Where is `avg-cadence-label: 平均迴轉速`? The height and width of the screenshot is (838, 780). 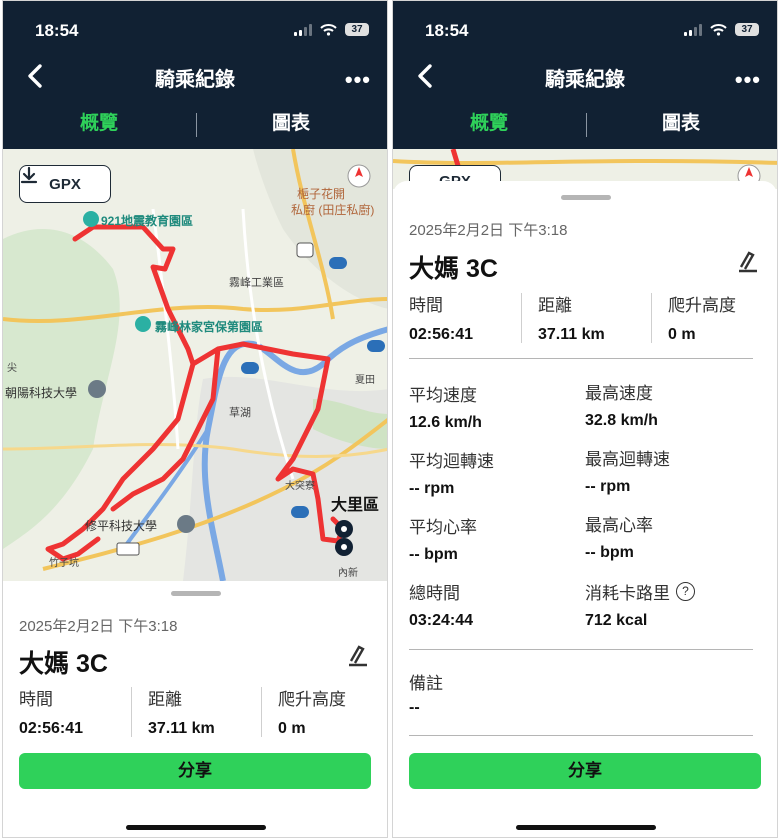 avg-cadence-label: 平均迴轉速 is located at coordinates (451, 461).